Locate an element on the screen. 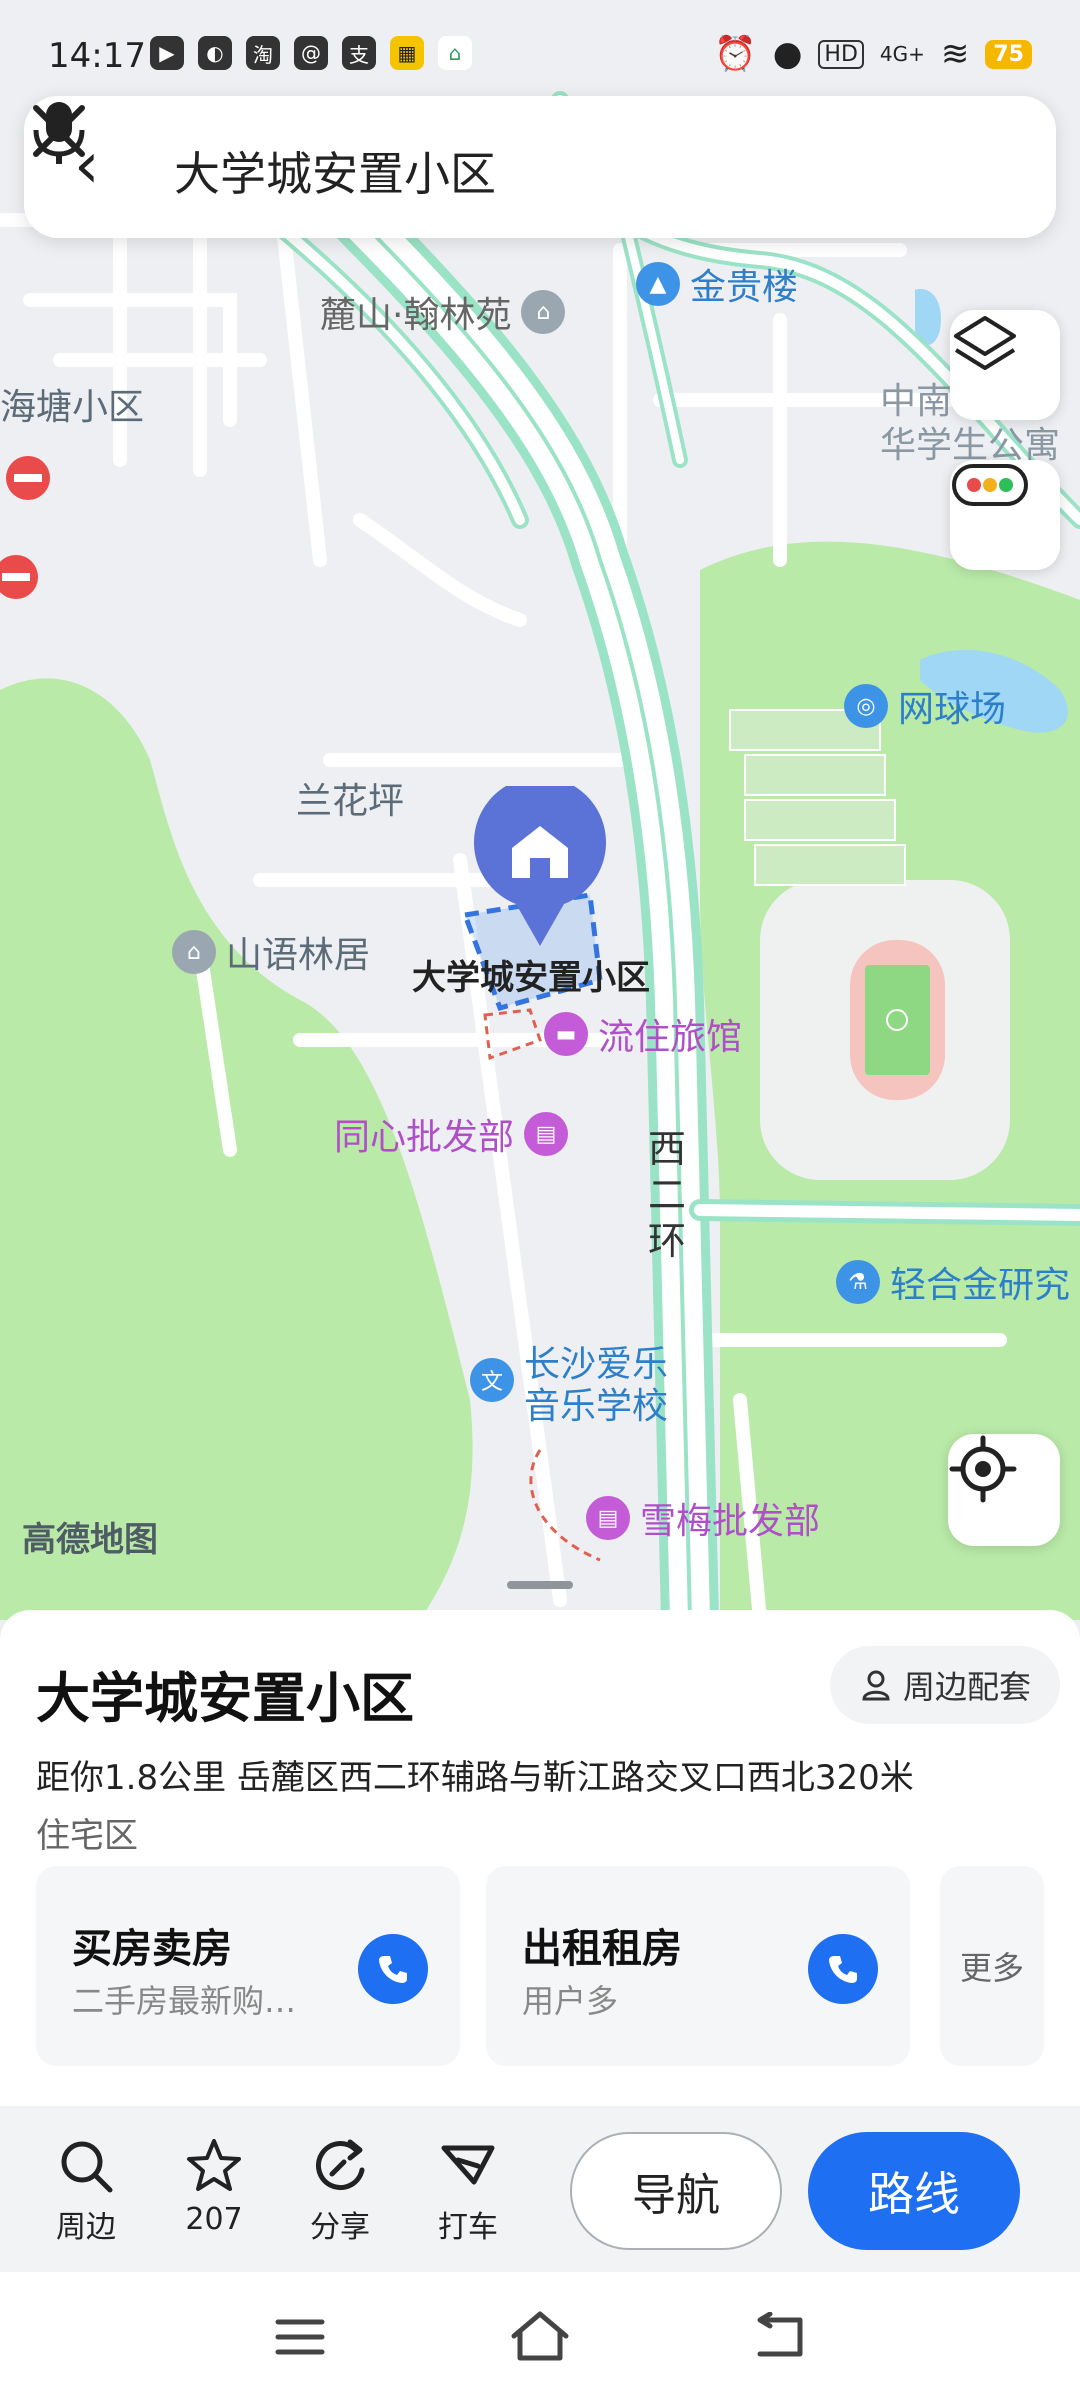  more-services-button: 更多 is located at coordinates (992, 1966).